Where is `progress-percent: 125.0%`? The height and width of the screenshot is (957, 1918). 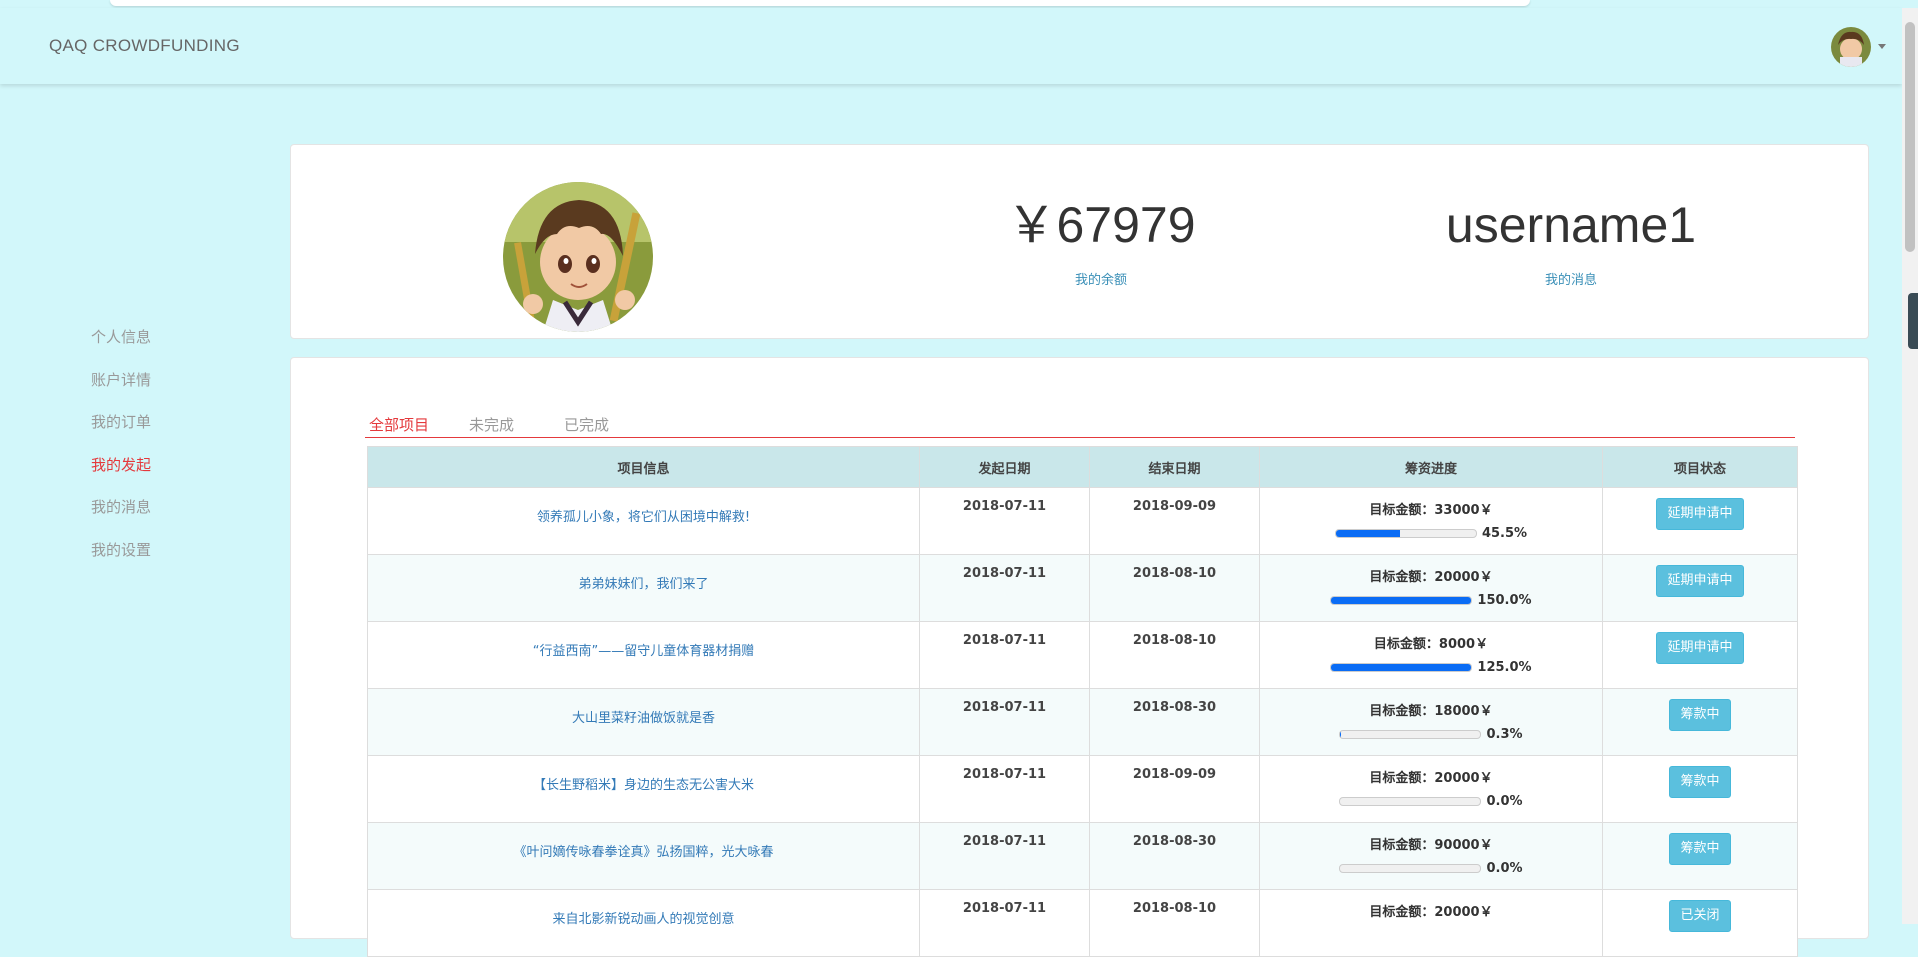
progress-percent: 125.0% is located at coordinates (1504, 667).